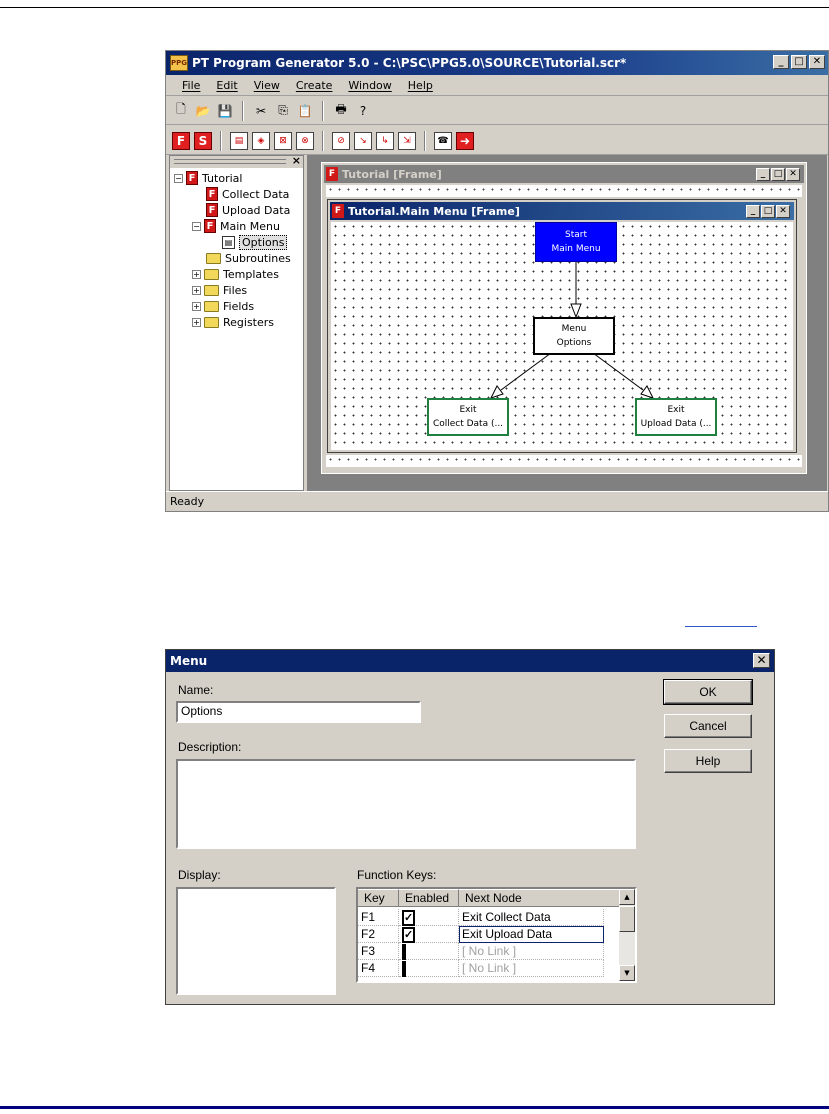 The width and height of the screenshot is (829, 1114). What do you see at coordinates (283, 111) in the screenshot?
I see `copy-icon: ⎘` at bounding box center [283, 111].